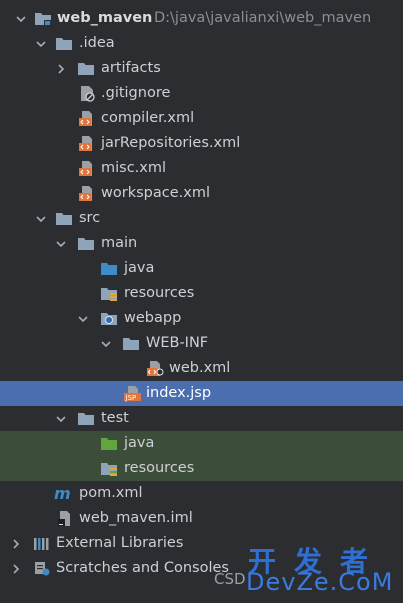 The image size is (403, 603). I want to click on webinf-label: WEB-INF, so click(177, 343).